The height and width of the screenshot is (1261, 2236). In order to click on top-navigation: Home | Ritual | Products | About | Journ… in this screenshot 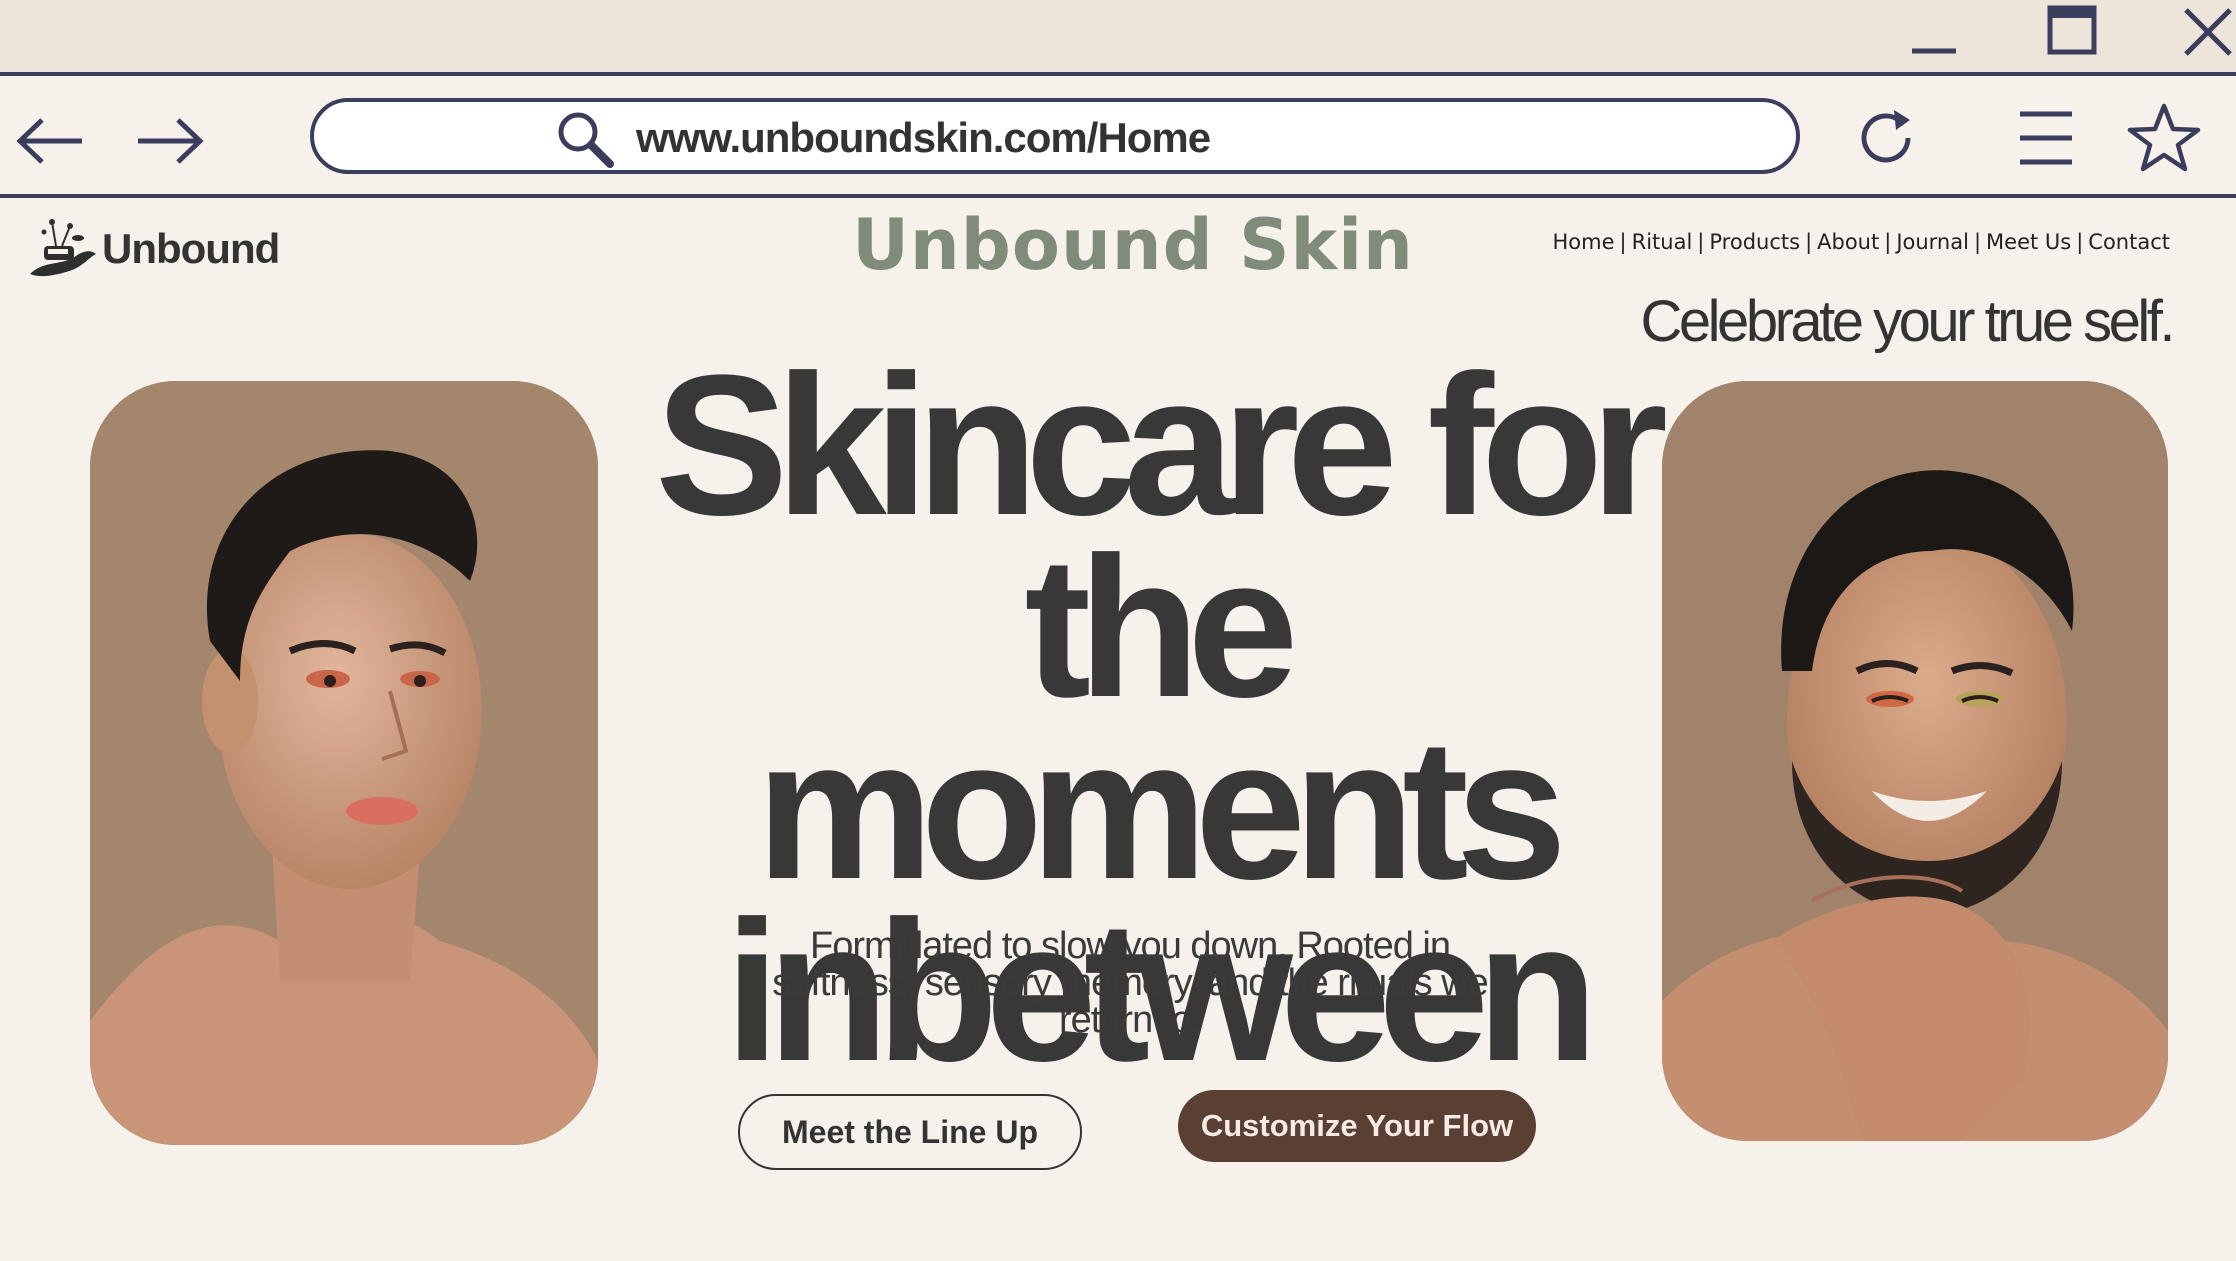, I will do `click(1861, 242)`.